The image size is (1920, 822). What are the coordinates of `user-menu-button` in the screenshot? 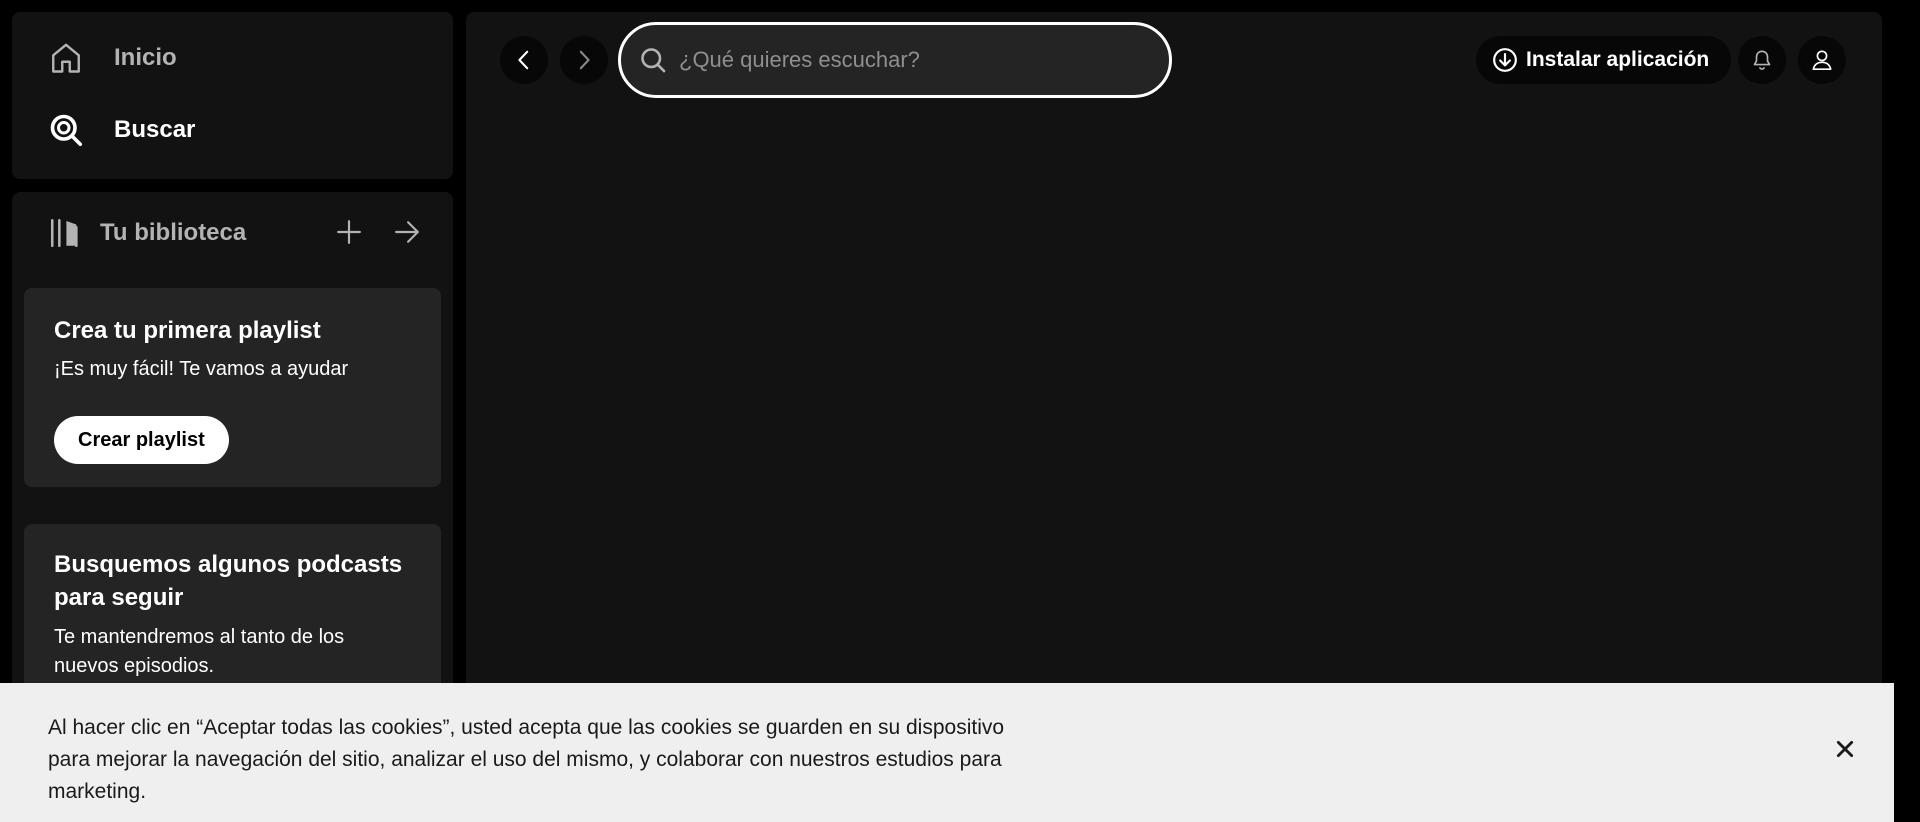 It's located at (1822, 60).